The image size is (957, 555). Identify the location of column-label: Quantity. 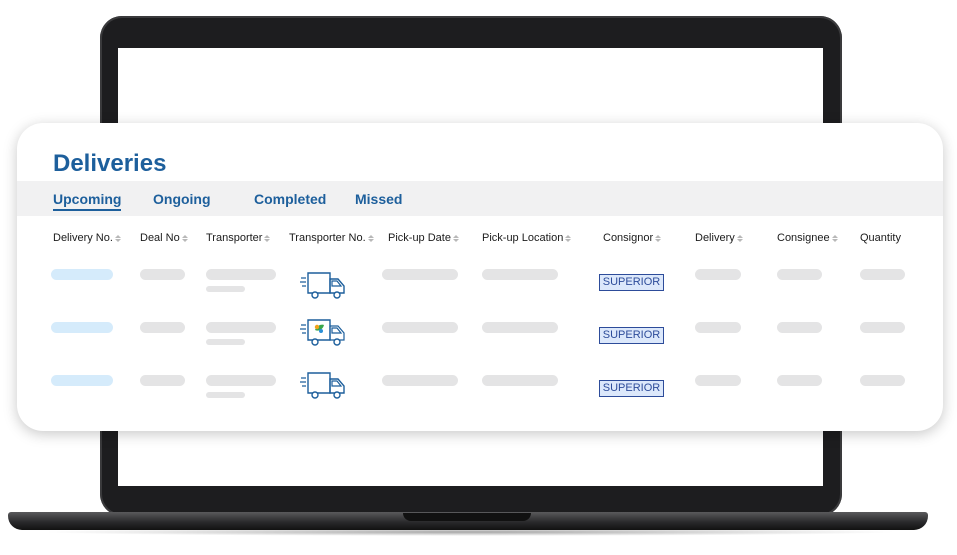
(880, 238).